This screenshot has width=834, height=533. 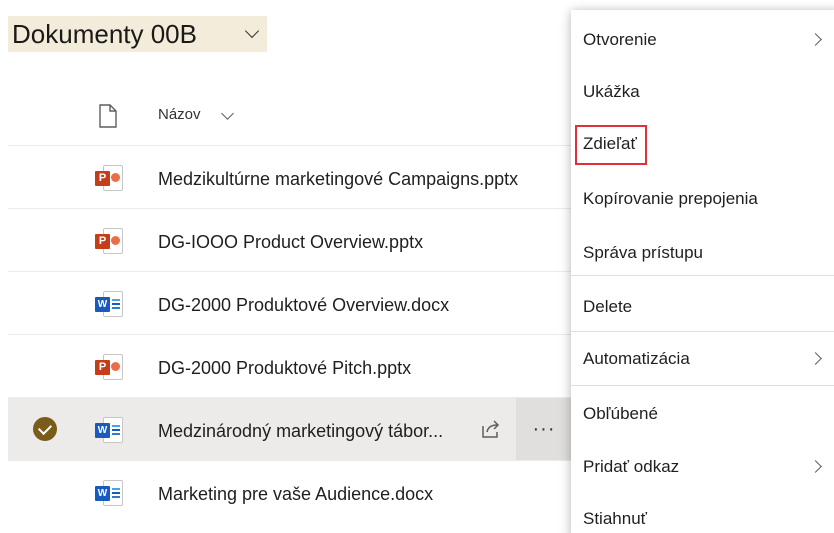 I want to click on menu-item-label: Obľúbené, so click(x=620, y=413).